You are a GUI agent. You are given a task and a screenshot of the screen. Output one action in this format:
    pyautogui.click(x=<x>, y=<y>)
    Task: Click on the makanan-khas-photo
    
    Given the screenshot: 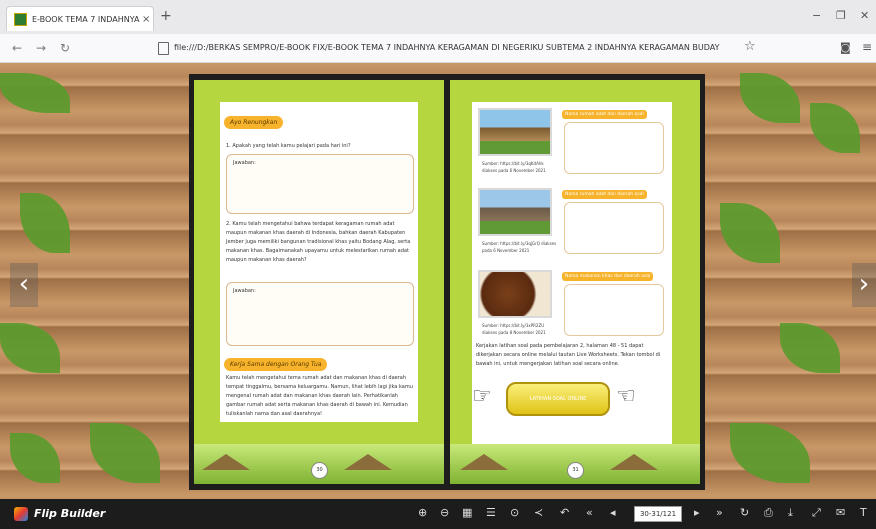 What is the action you would take?
    pyautogui.click(x=515, y=294)
    